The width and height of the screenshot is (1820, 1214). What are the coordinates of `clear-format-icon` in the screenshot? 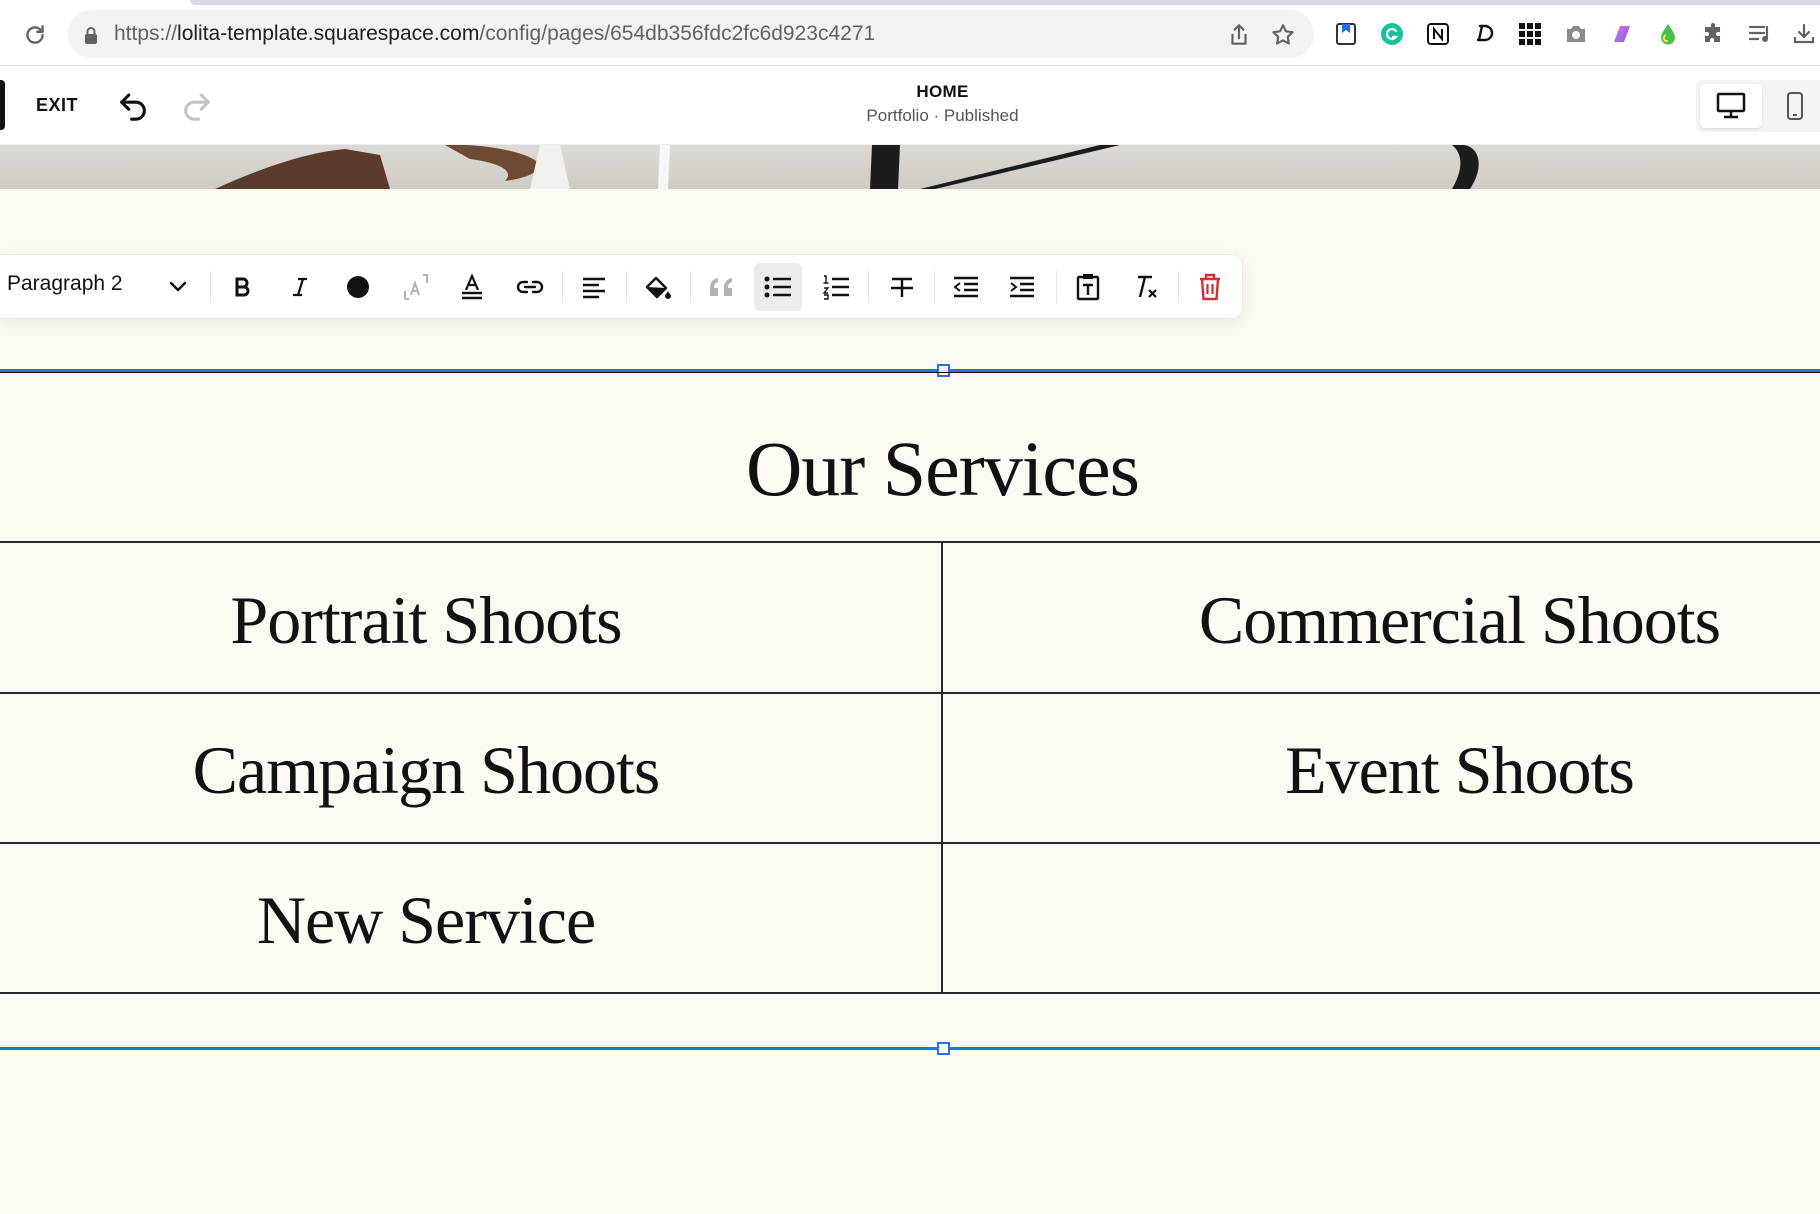 It's located at (1147, 286).